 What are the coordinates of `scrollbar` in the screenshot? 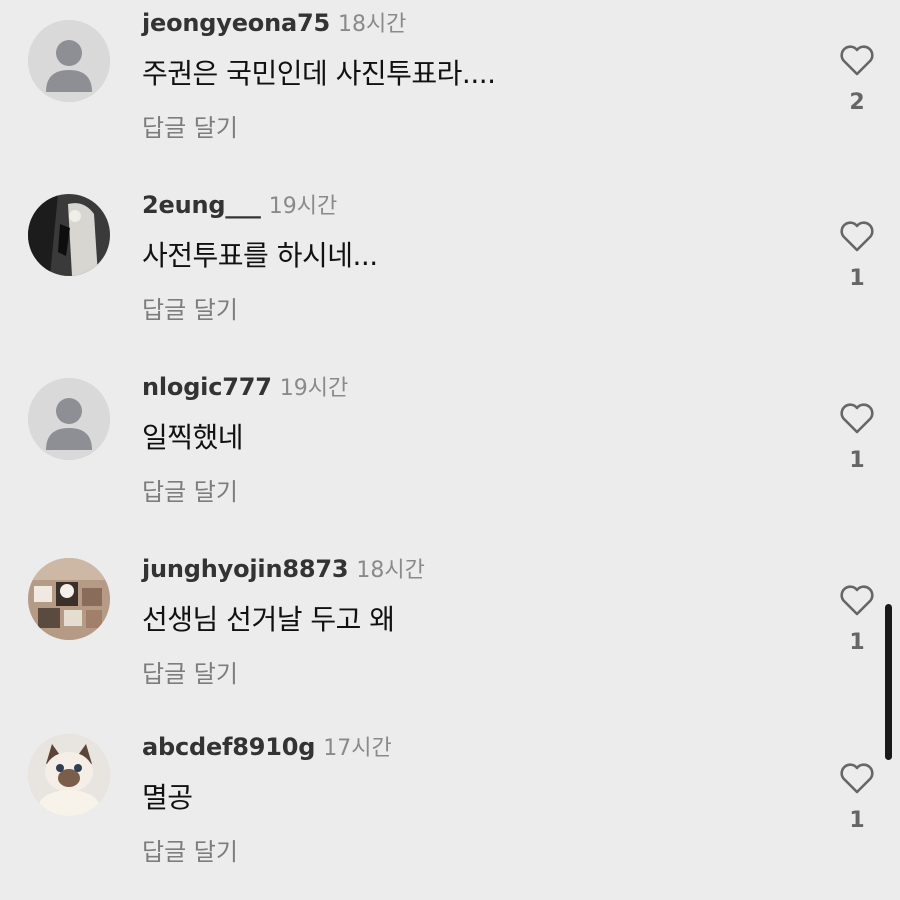 It's located at (888, 682).